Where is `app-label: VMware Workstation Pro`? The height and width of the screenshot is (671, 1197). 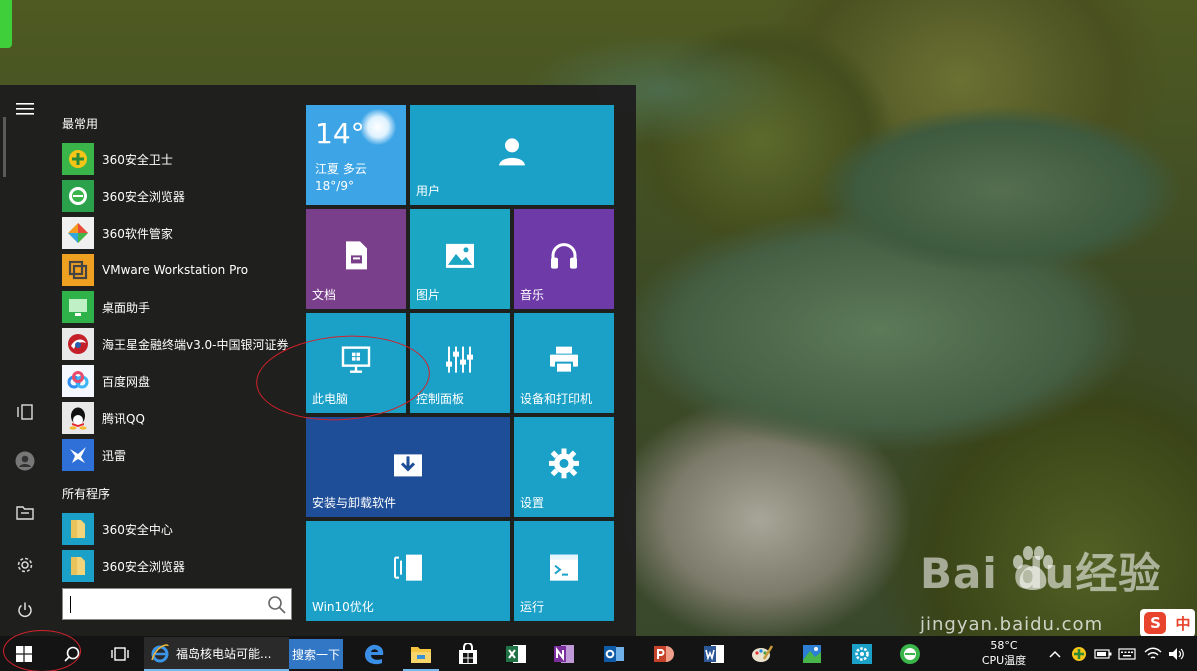 app-label: VMware Workstation Pro is located at coordinates (175, 270).